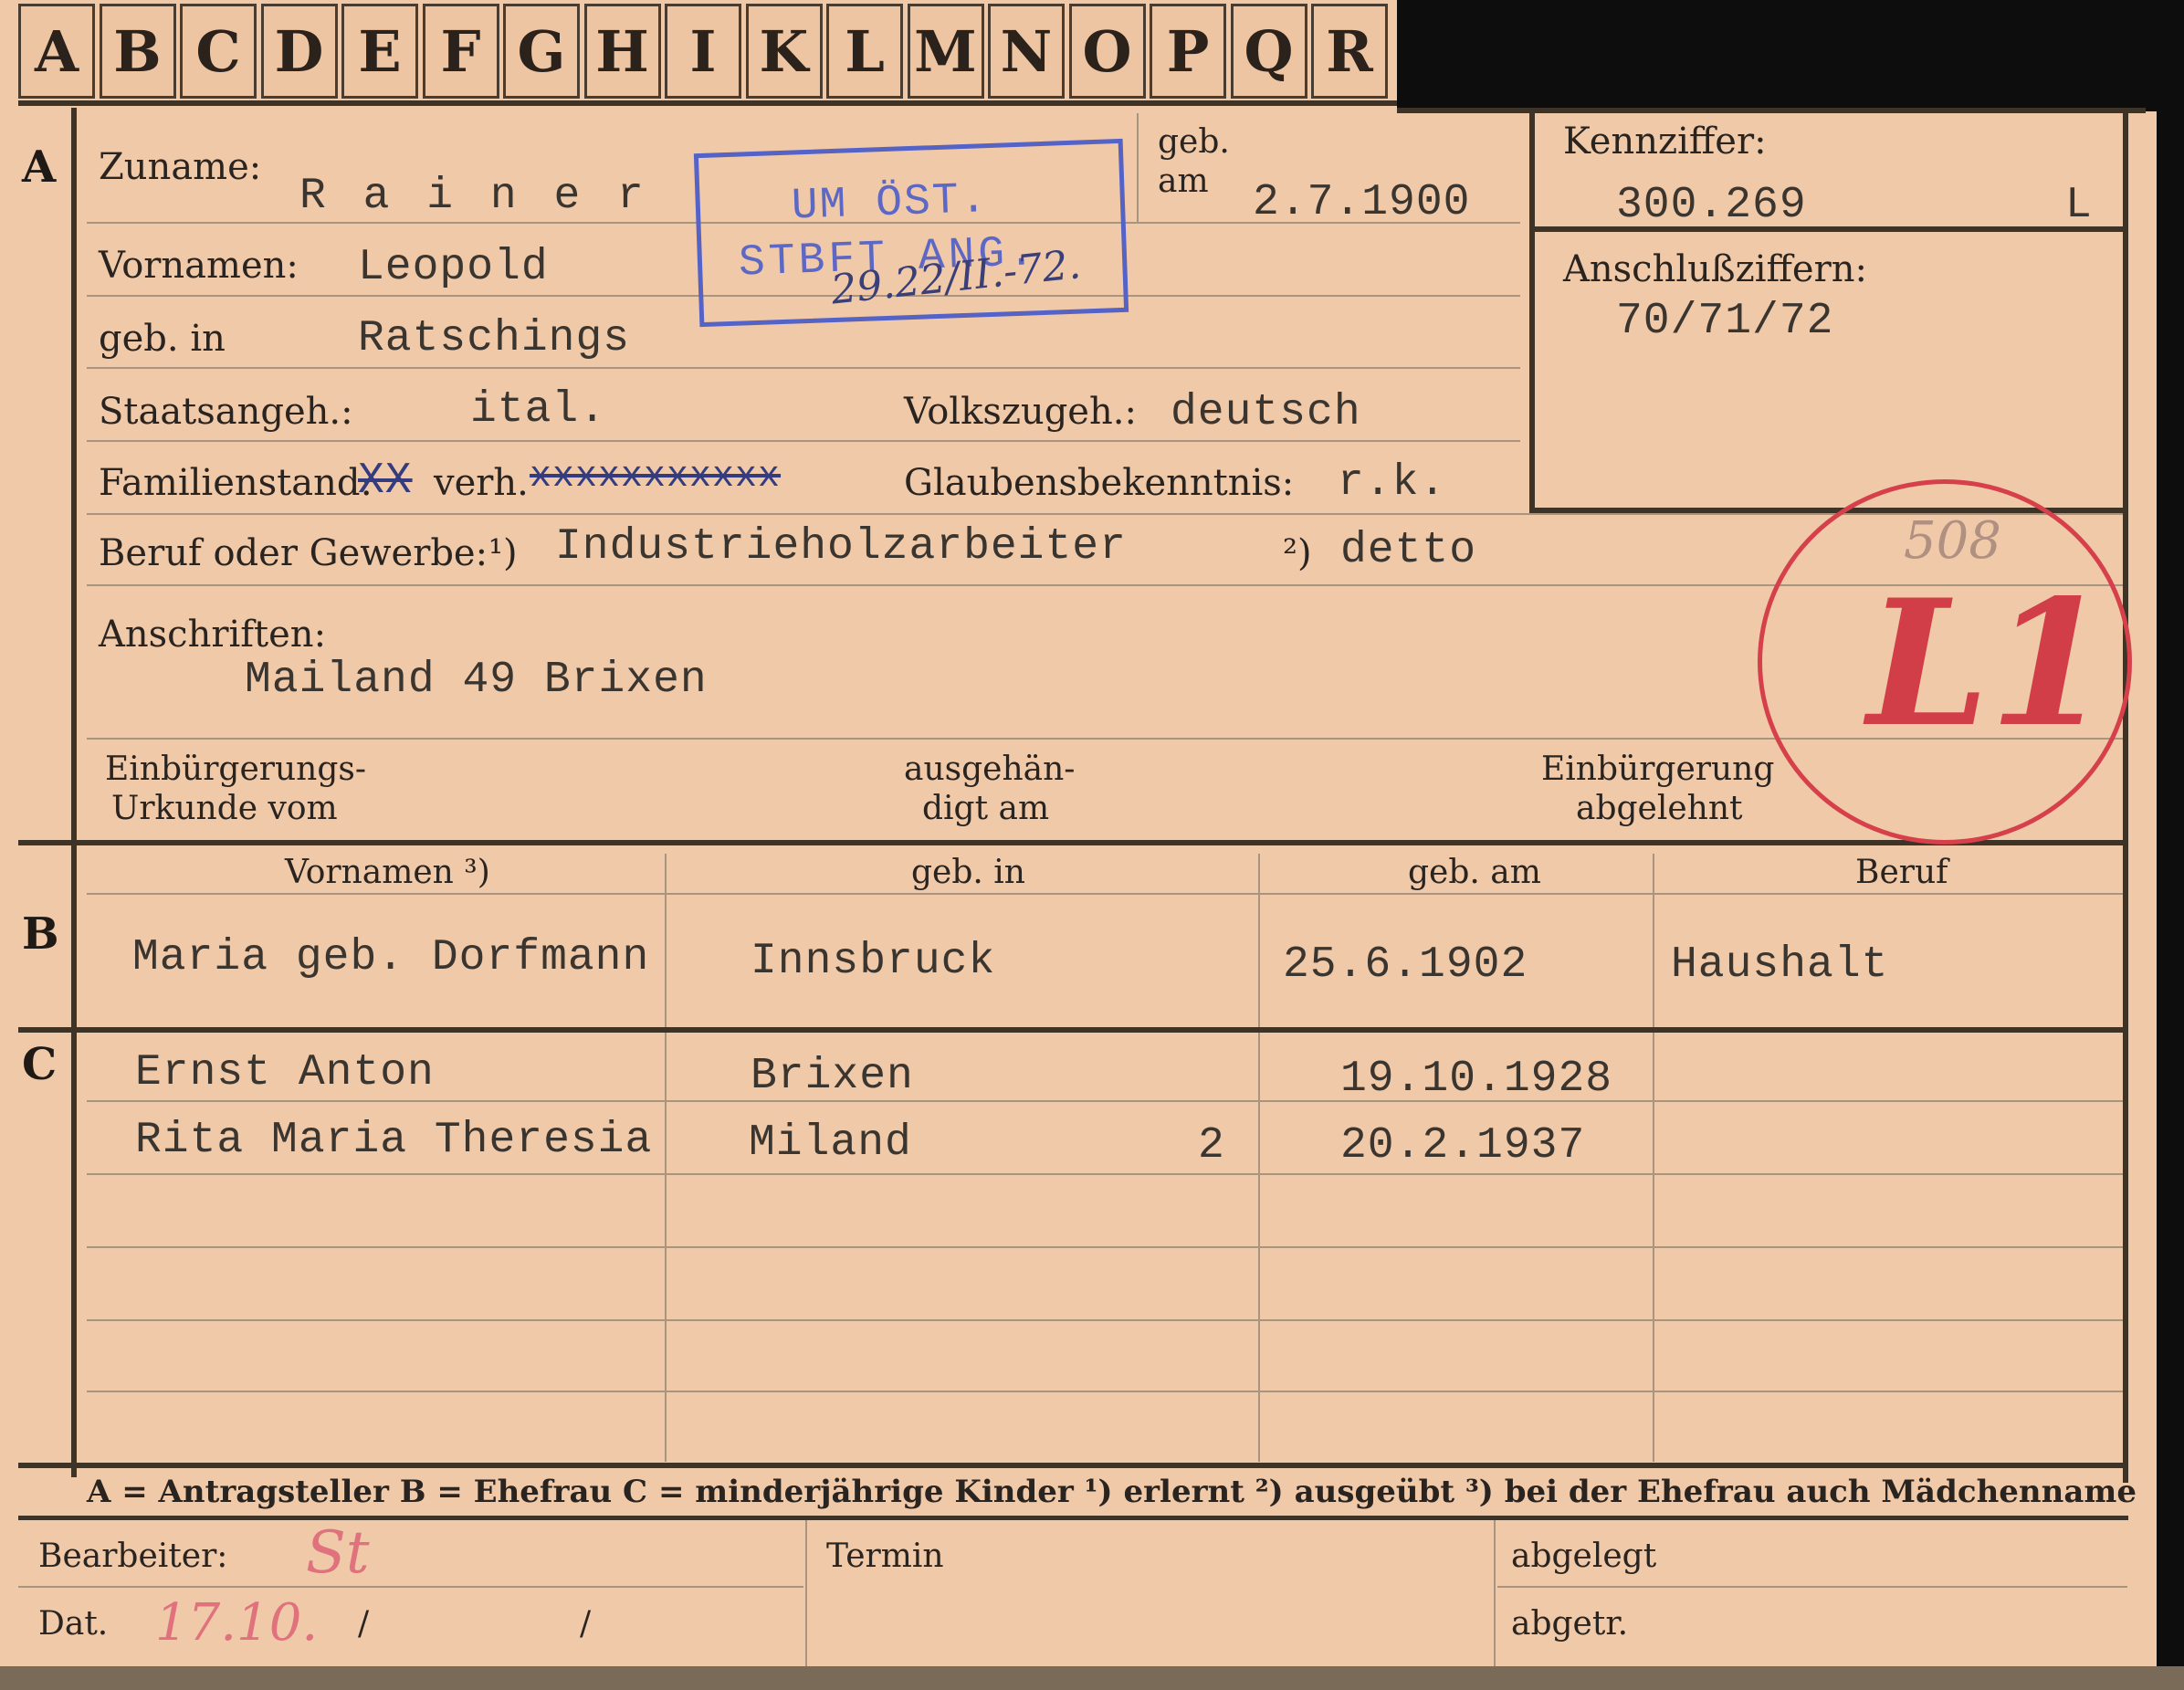  What do you see at coordinates (622, 51) in the screenshot?
I see `index-tab-h: H` at bounding box center [622, 51].